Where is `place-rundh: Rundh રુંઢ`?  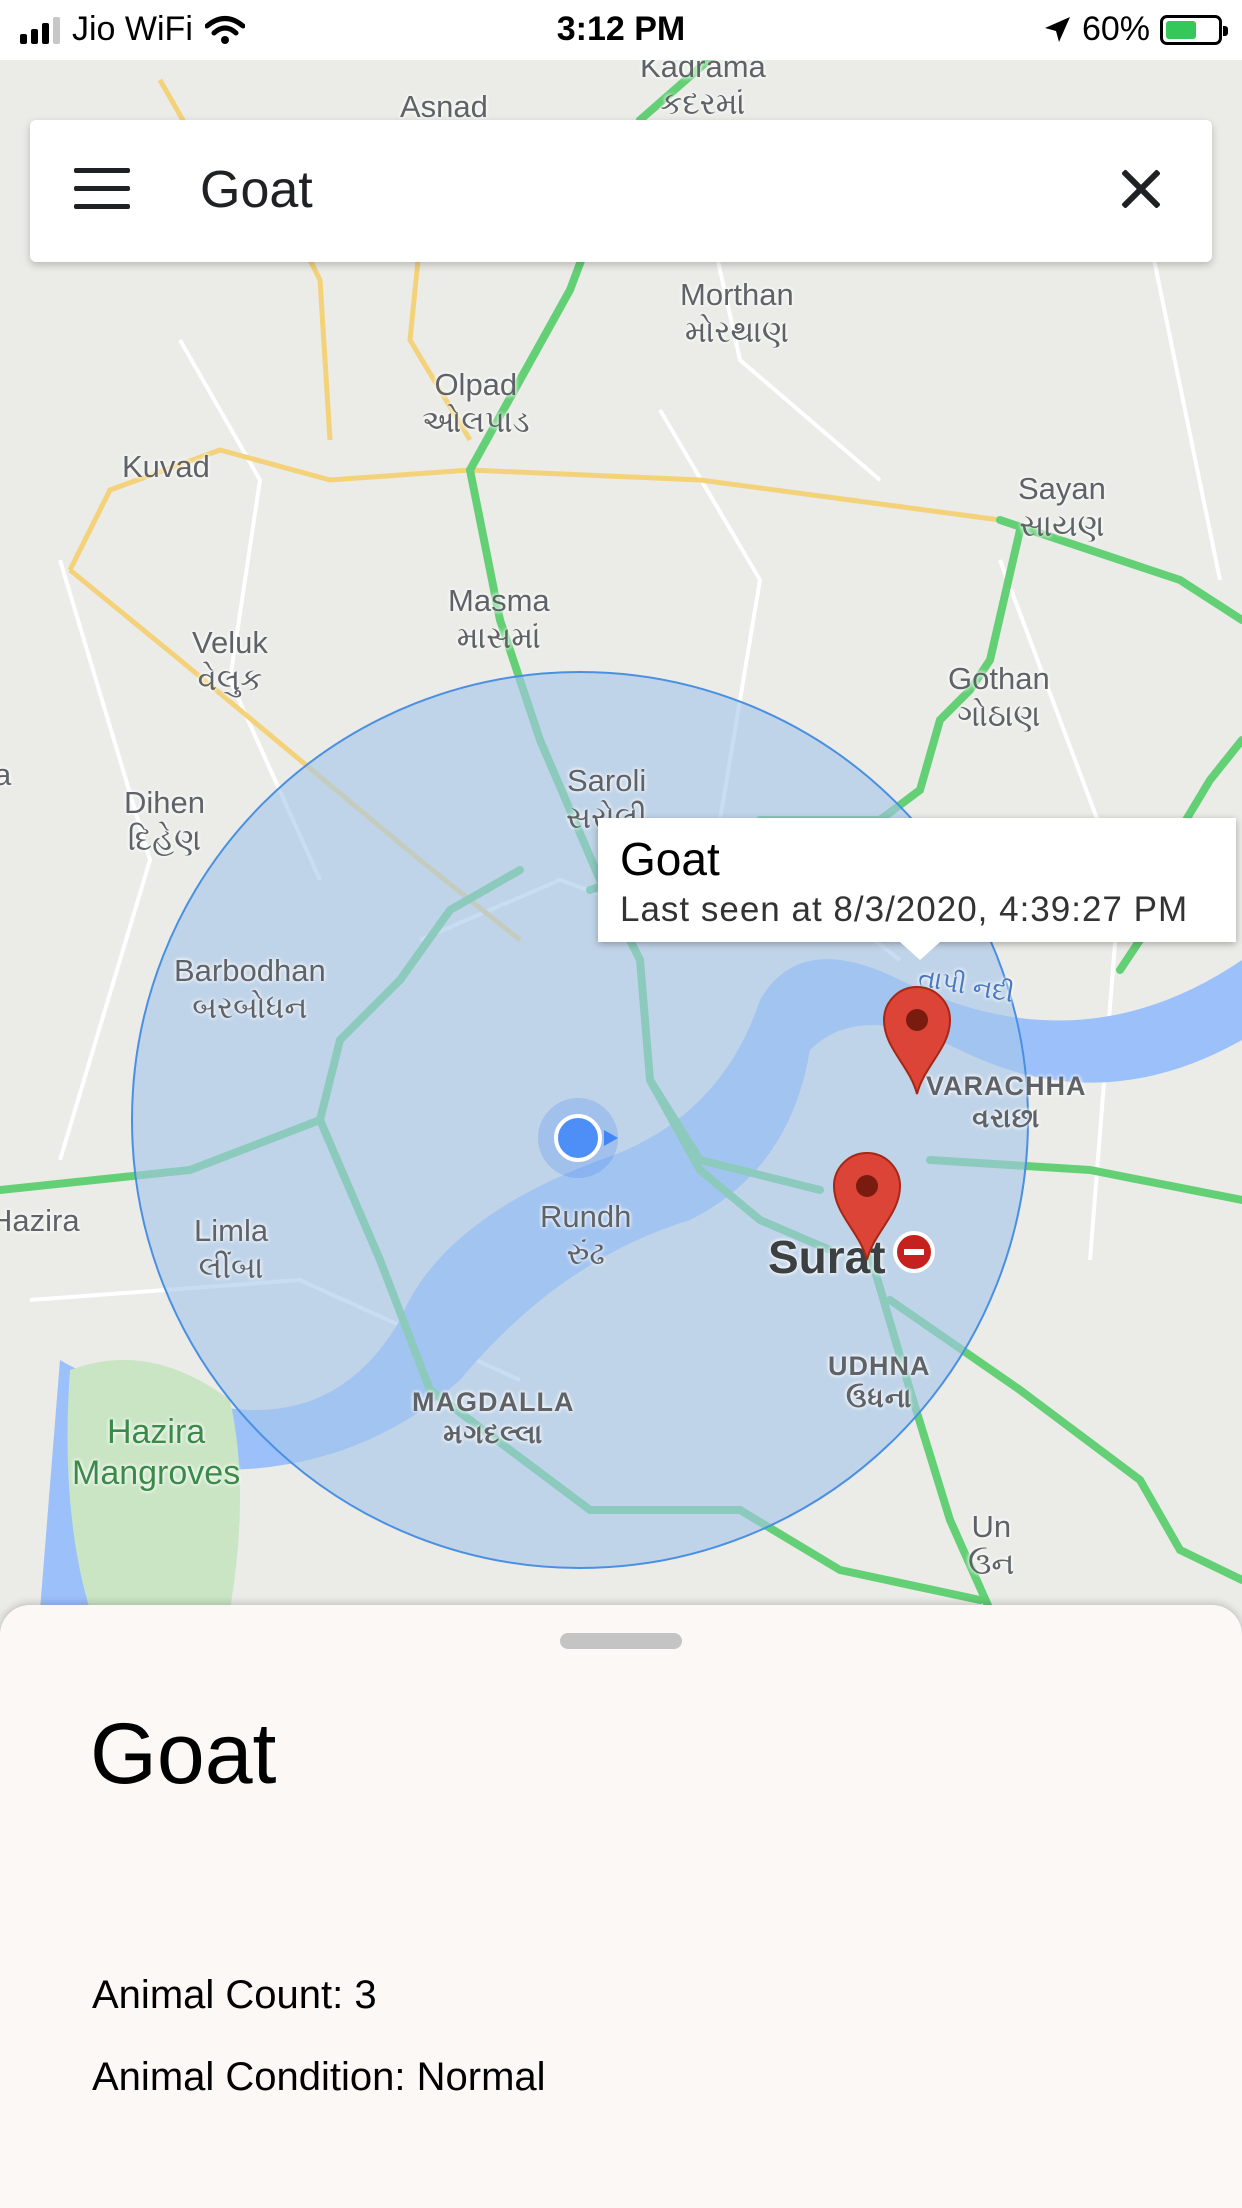 place-rundh: Rundh રુંઢ is located at coordinates (586, 1235).